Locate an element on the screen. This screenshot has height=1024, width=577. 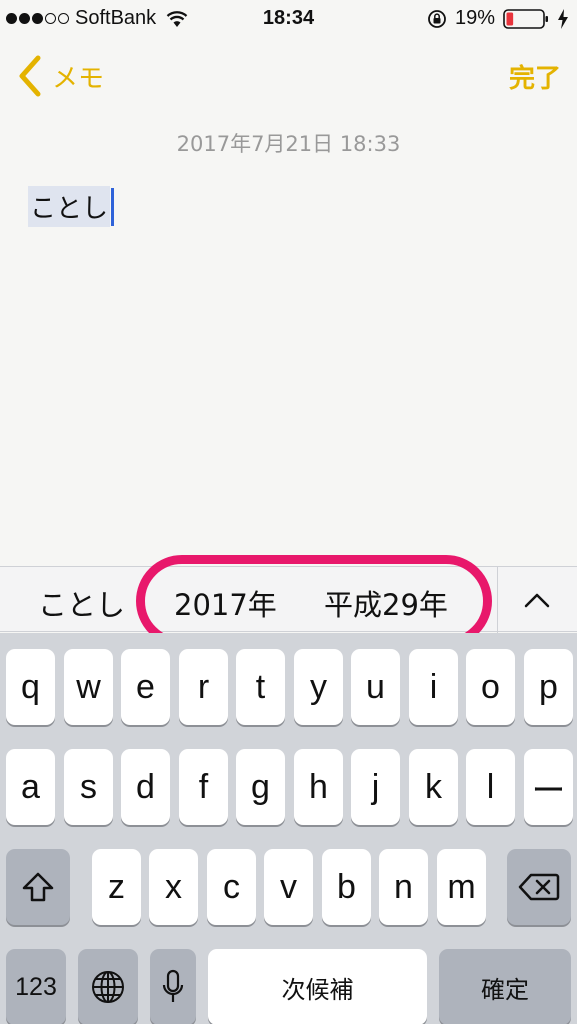
key: u is located at coordinates (375, 687).